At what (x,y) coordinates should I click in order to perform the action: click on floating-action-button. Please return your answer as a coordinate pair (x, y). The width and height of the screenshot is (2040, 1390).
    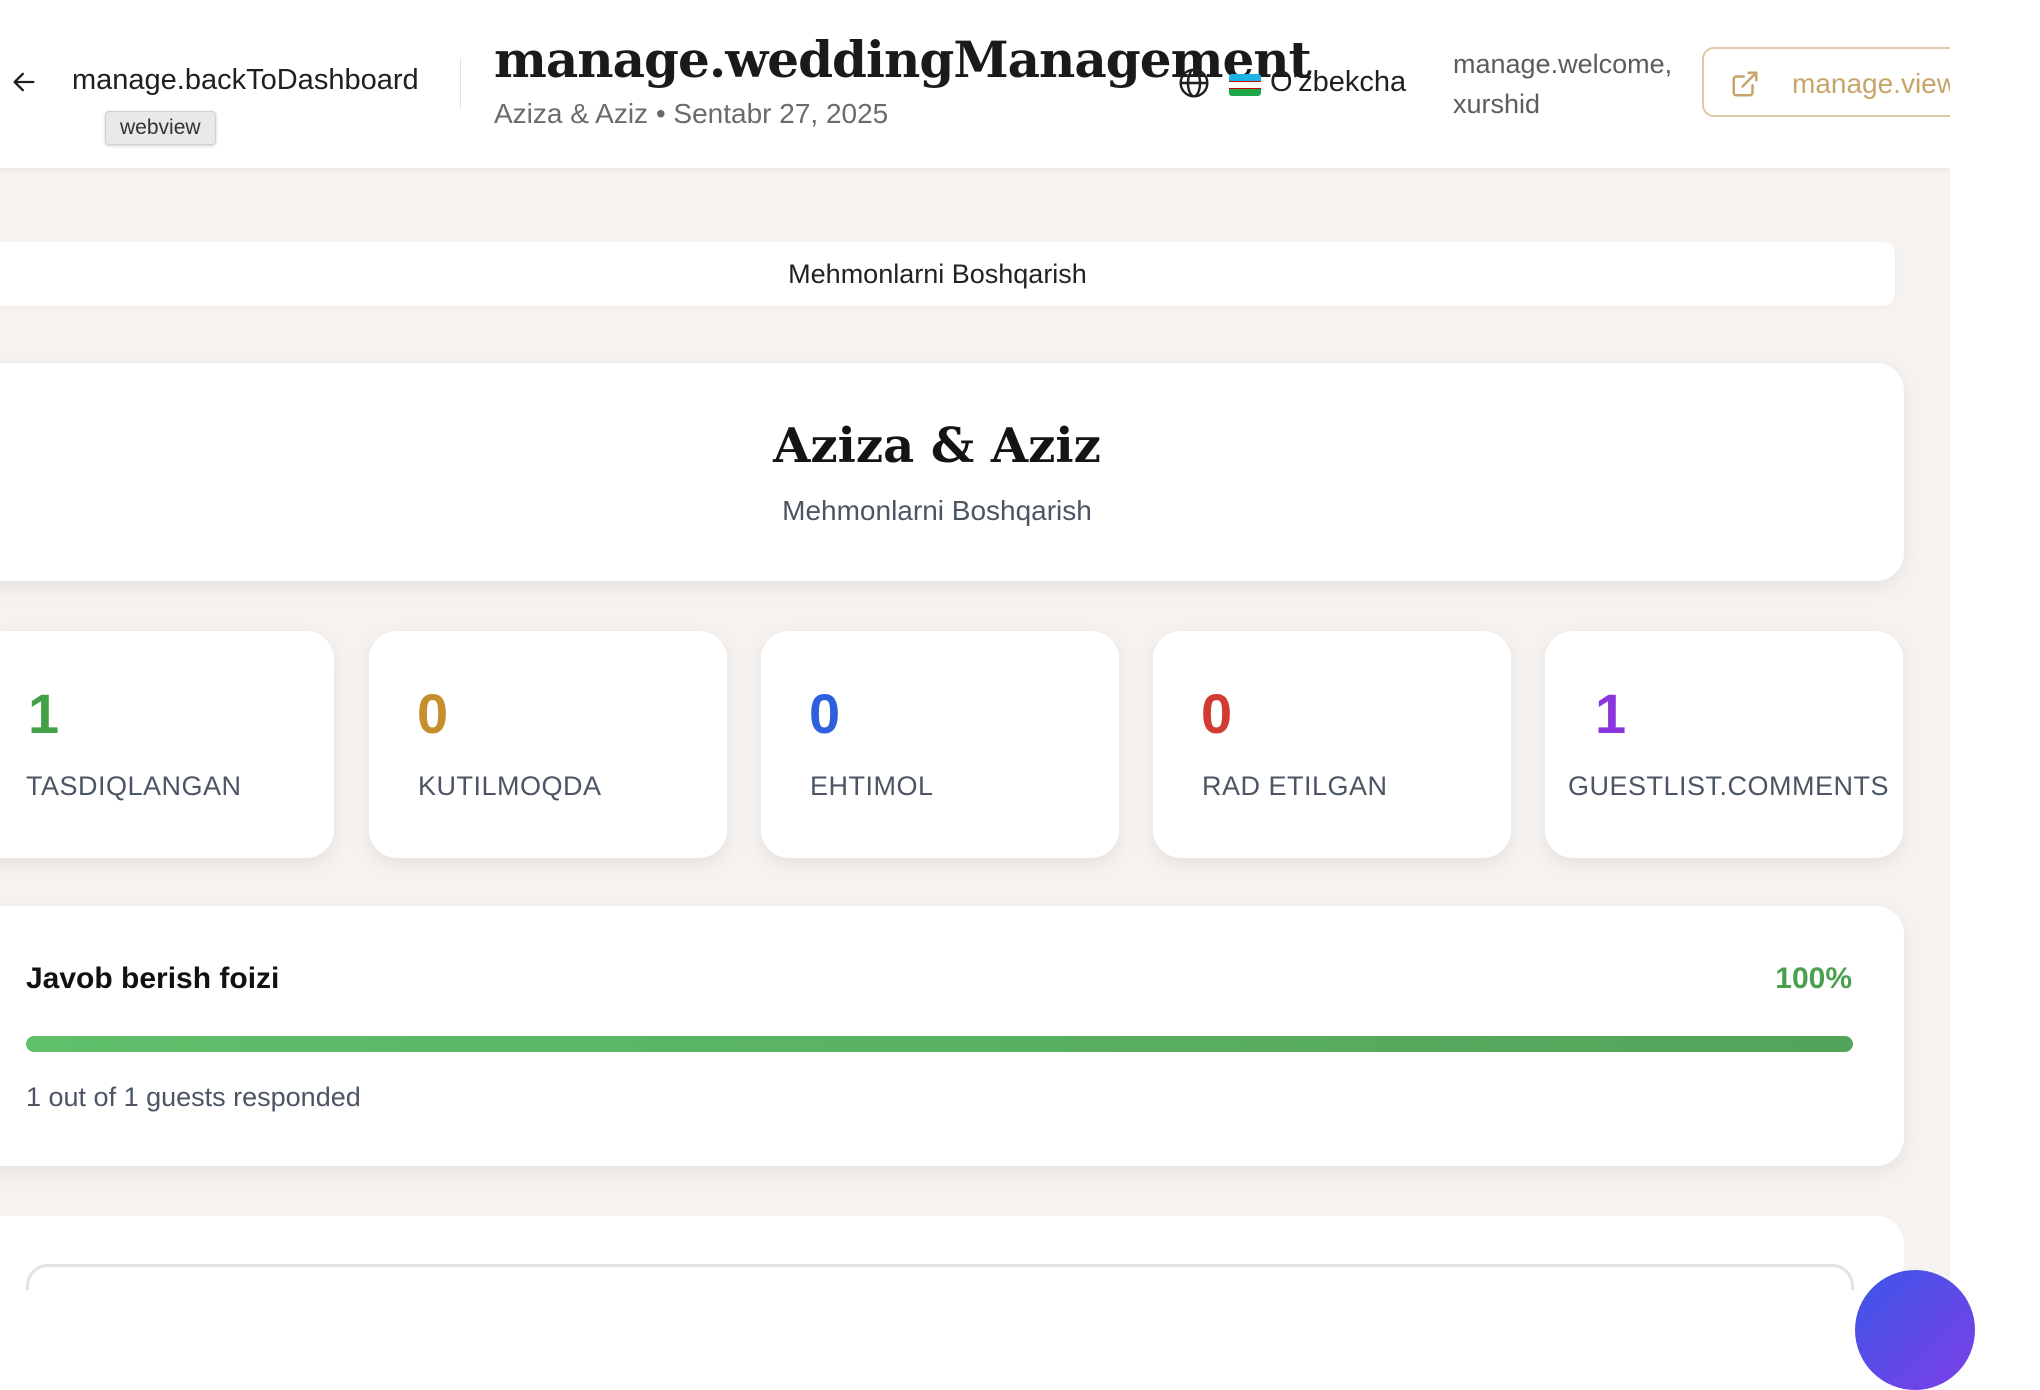
    Looking at the image, I should click on (1915, 1330).